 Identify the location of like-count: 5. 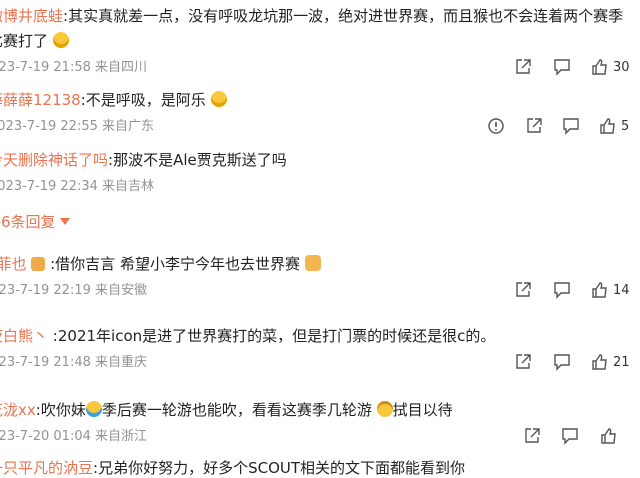
(625, 126).